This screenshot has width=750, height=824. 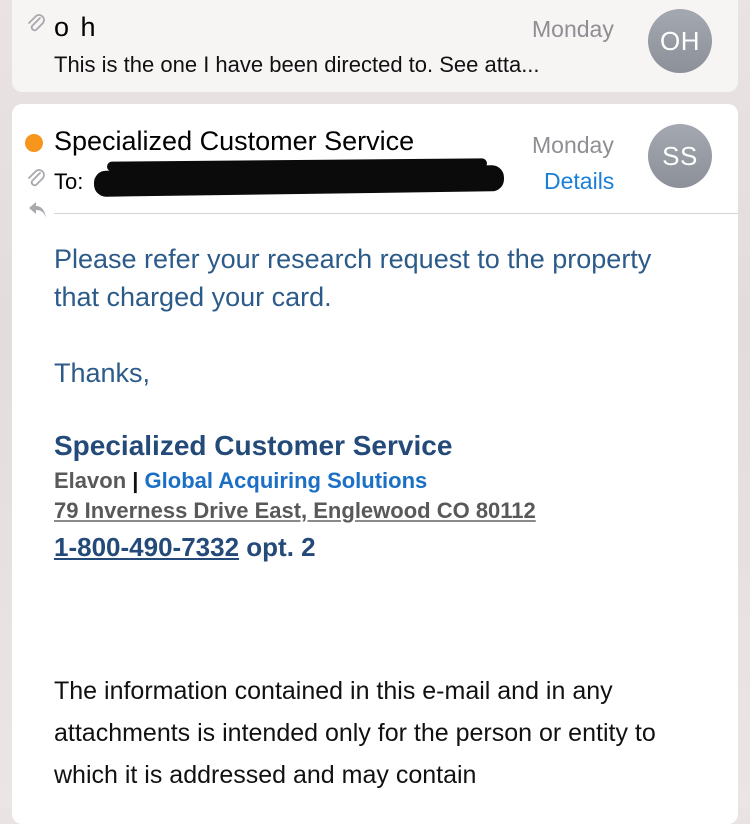 I want to click on unread-indicator, so click(x=34, y=143).